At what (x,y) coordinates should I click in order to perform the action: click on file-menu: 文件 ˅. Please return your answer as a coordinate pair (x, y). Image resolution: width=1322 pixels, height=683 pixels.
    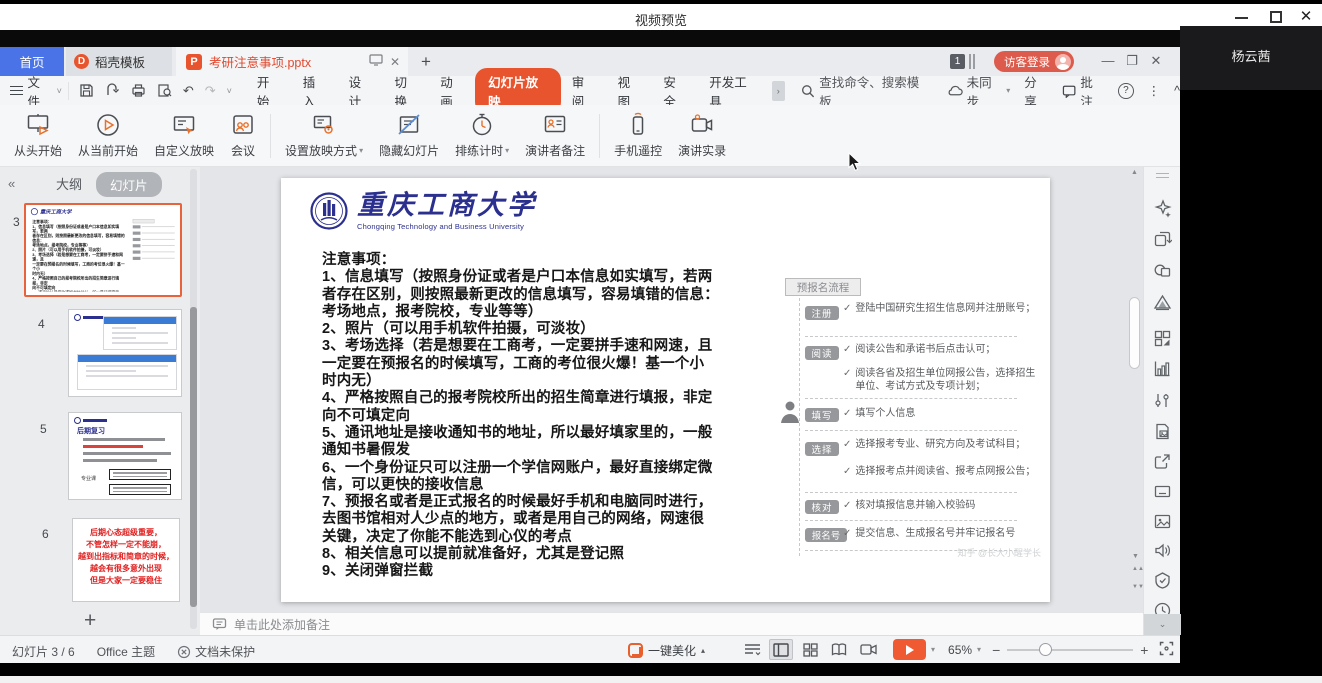
    Looking at the image, I should click on (34, 91).